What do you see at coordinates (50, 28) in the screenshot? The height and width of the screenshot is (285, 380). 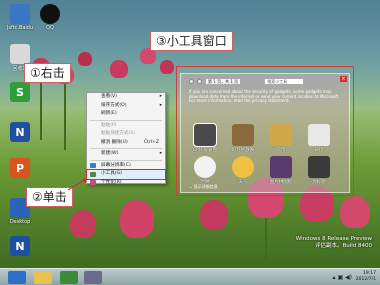 I see `desktop-icon-label: QQ` at bounding box center [50, 28].